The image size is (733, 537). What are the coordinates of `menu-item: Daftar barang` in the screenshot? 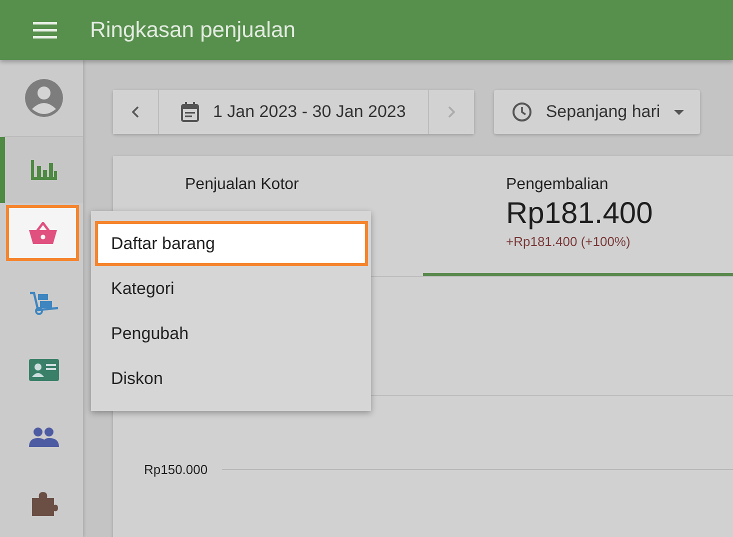 It's located at (231, 243).